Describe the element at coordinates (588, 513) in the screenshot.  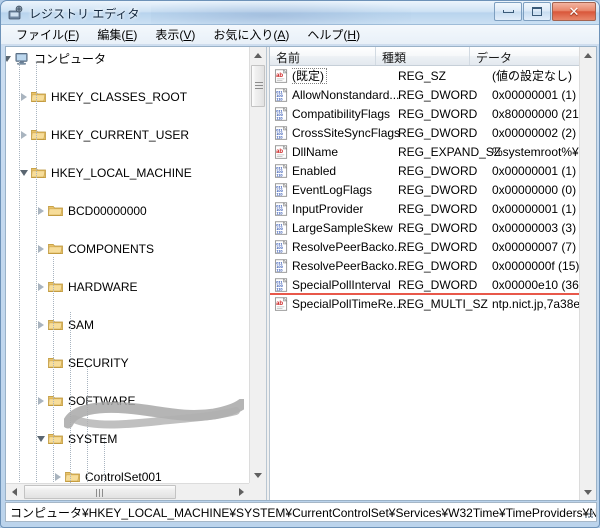
I see `resize-grip-icon` at that location.